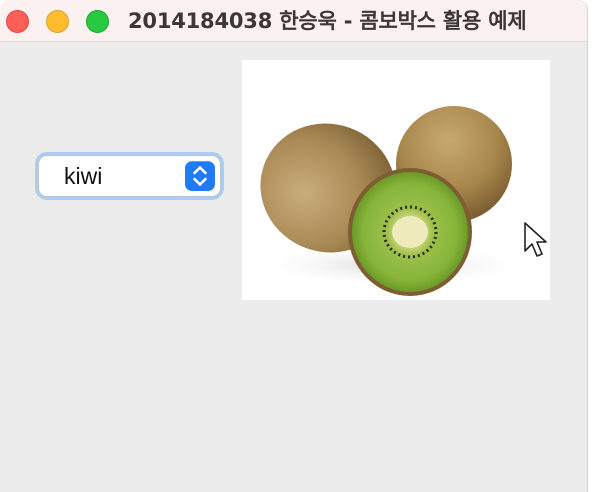 This screenshot has width=592, height=492. What do you see at coordinates (57, 21) in the screenshot?
I see `minimize-button` at bounding box center [57, 21].